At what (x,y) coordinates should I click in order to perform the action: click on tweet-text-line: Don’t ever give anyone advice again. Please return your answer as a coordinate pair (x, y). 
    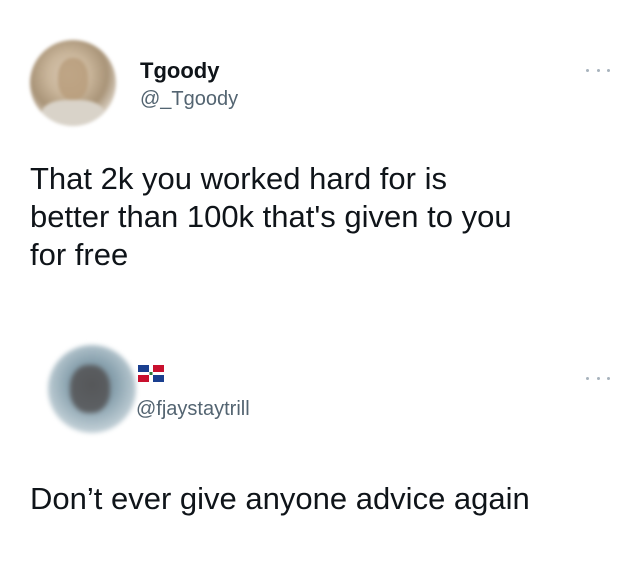
    Looking at the image, I should click on (280, 498).